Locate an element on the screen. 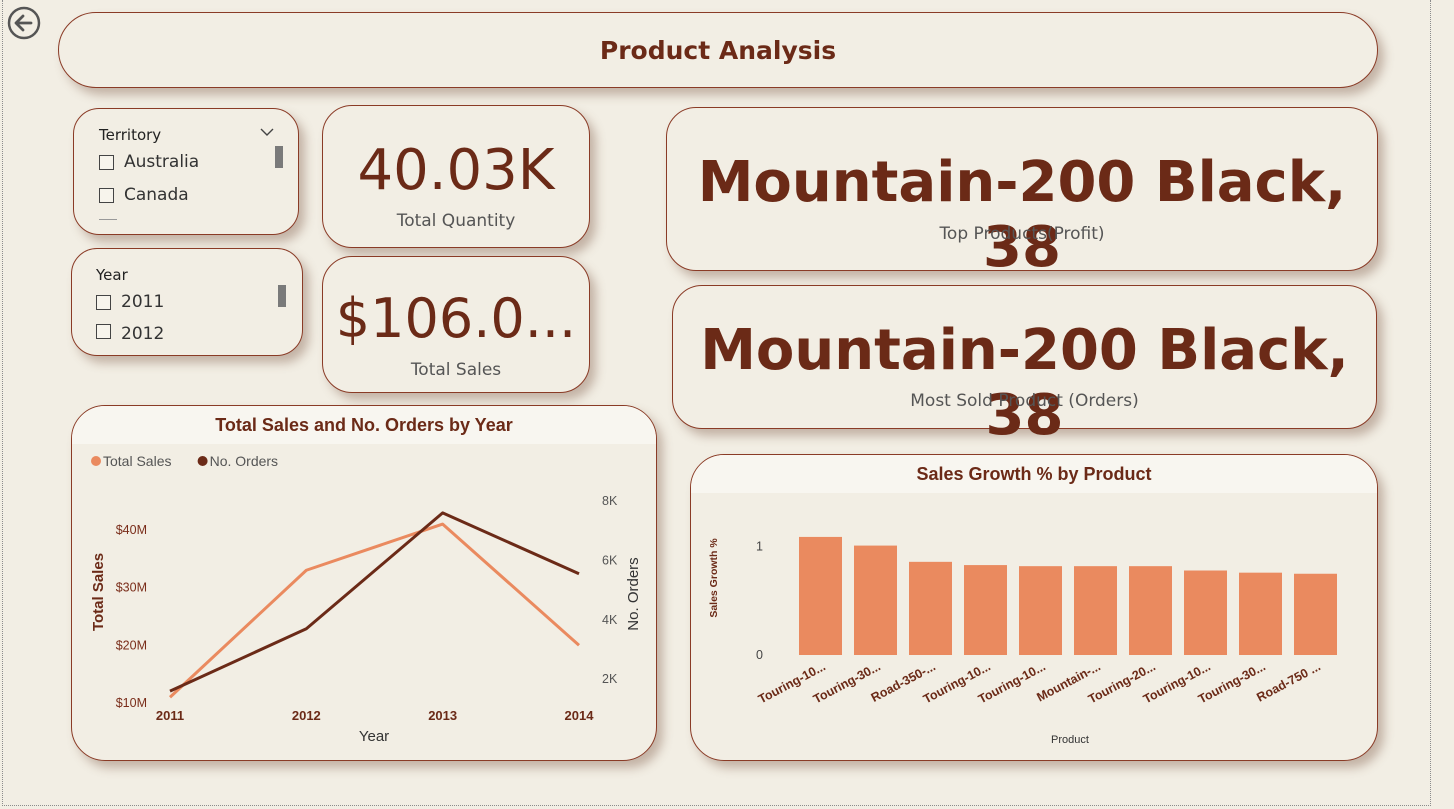 The width and height of the screenshot is (1454, 809). y-tick-label: $10M is located at coordinates (131, 703).